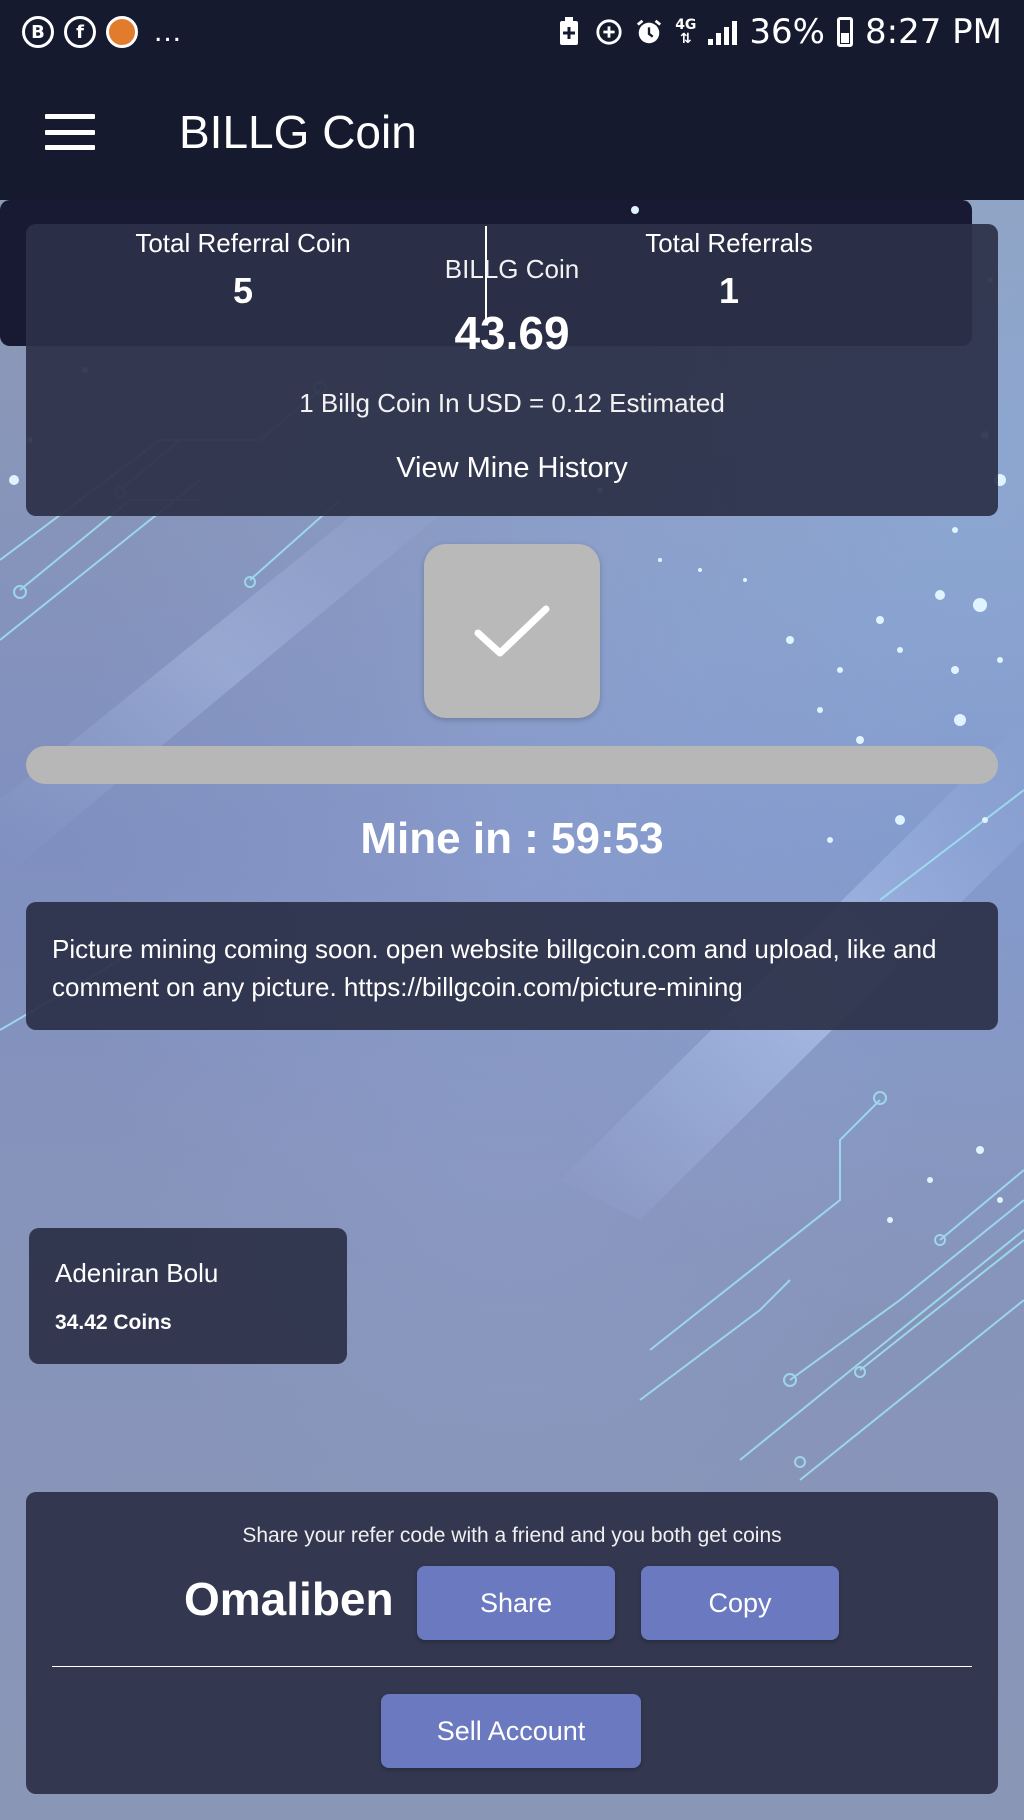 The image size is (1024, 1820). What do you see at coordinates (243, 290) in the screenshot?
I see `total-referral-coin-value: 5` at bounding box center [243, 290].